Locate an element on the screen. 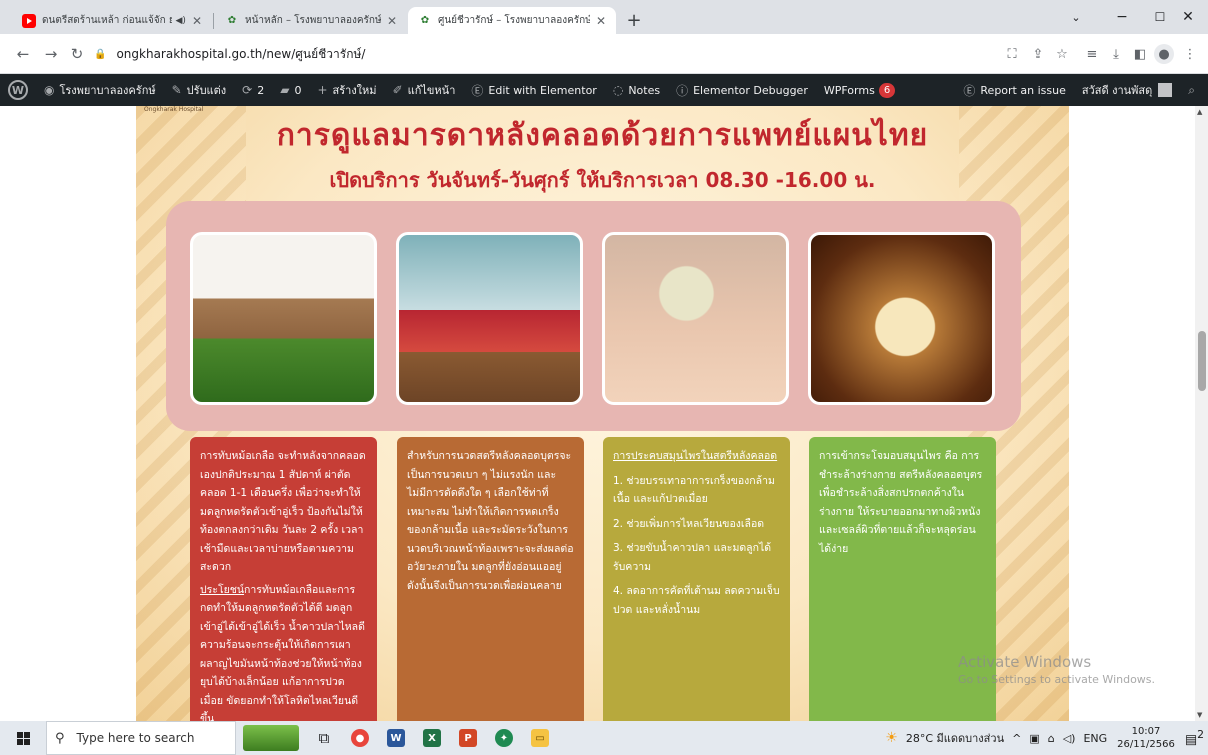 The image size is (1208, 755). meet-icon: ▣ is located at coordinates (1034, 738).